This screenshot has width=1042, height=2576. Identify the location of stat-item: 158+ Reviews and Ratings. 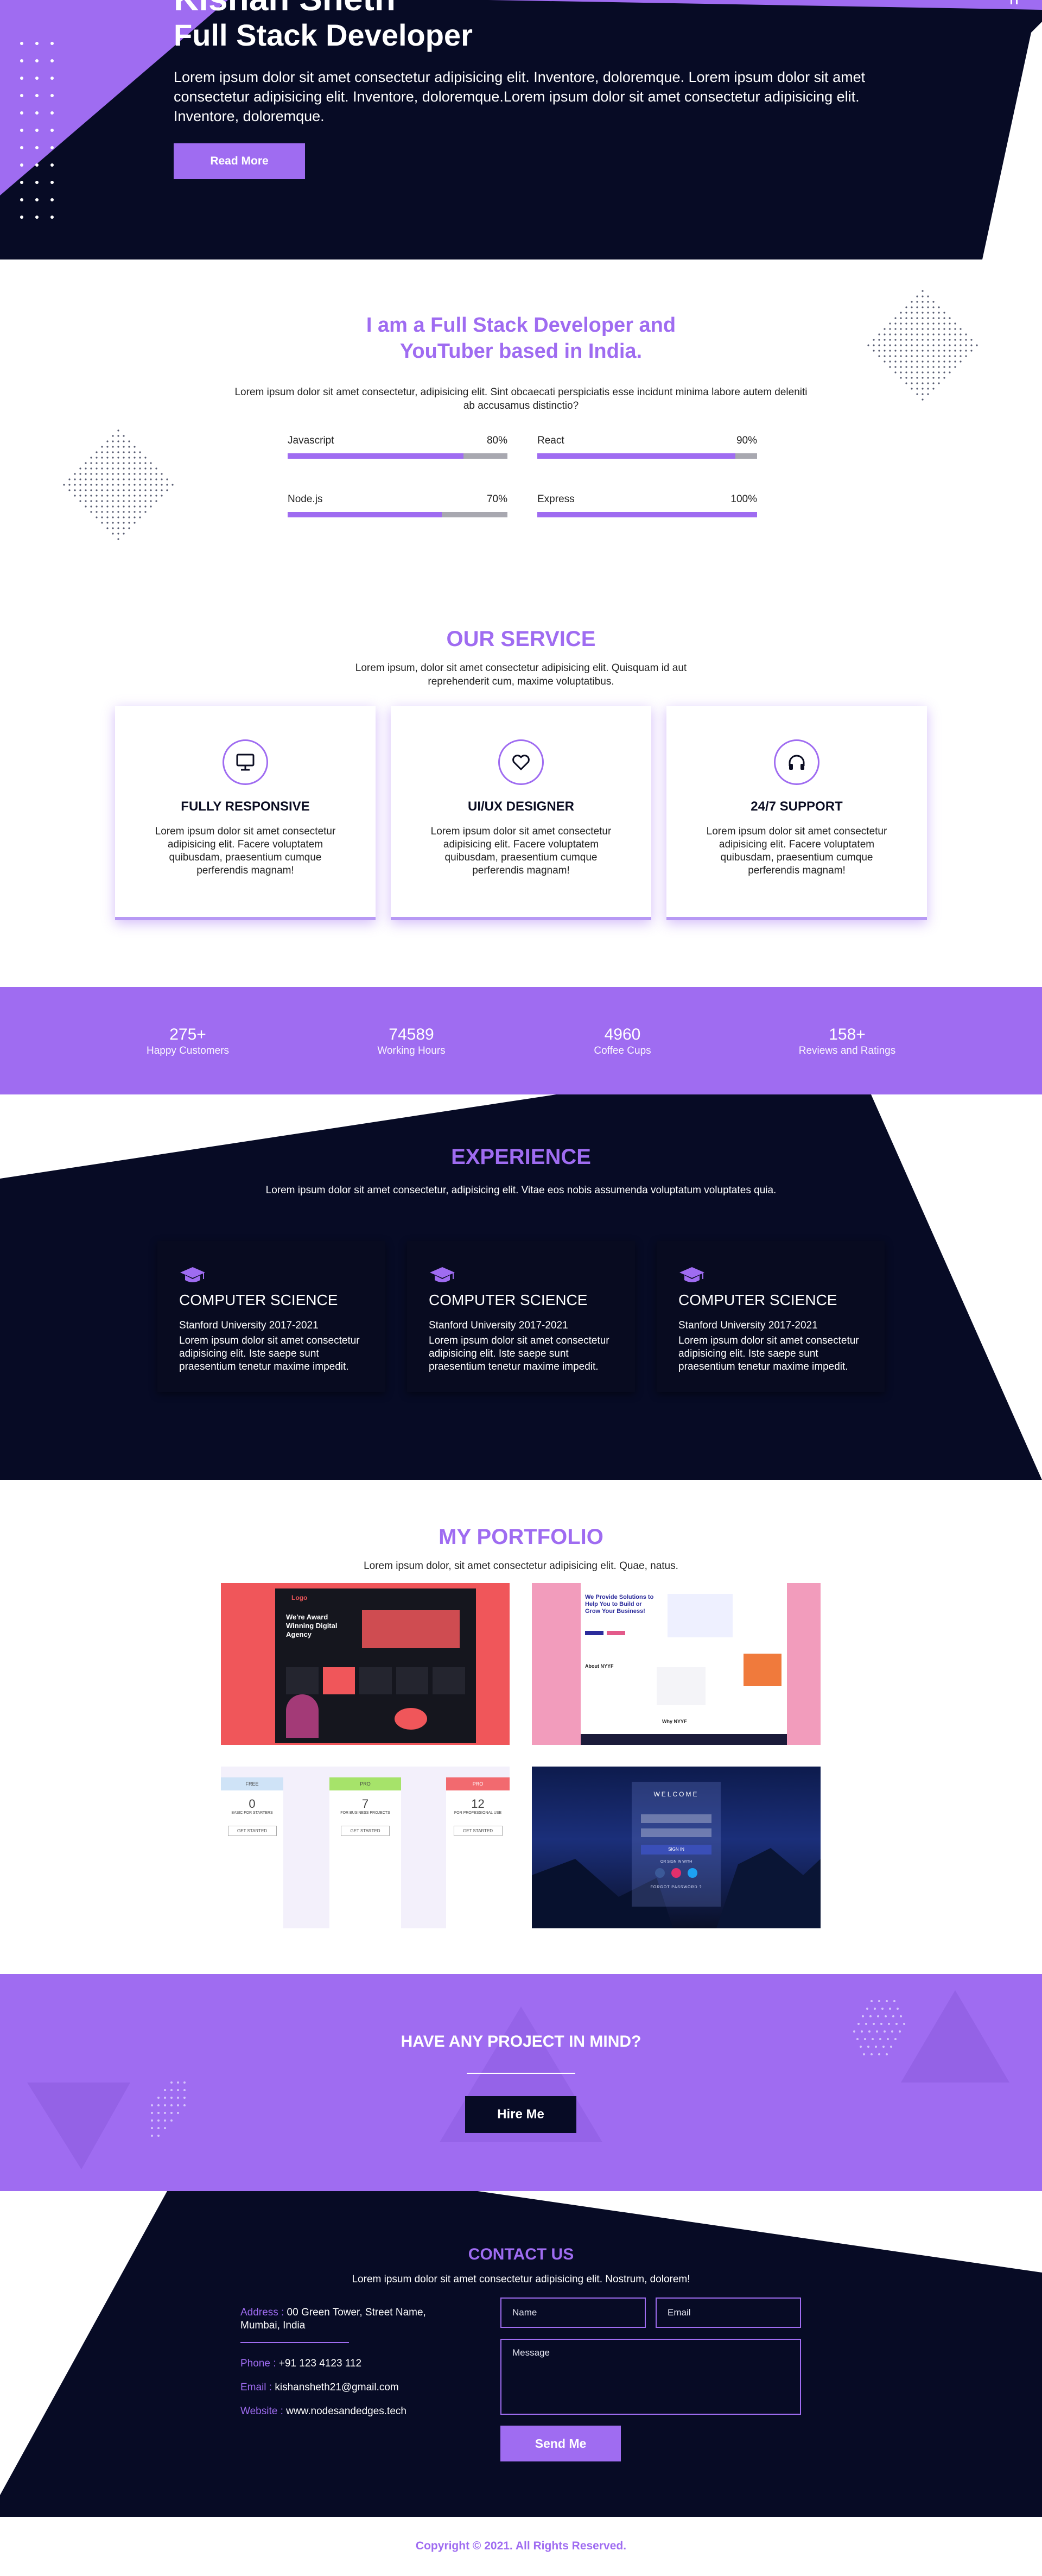
(848, 1041).